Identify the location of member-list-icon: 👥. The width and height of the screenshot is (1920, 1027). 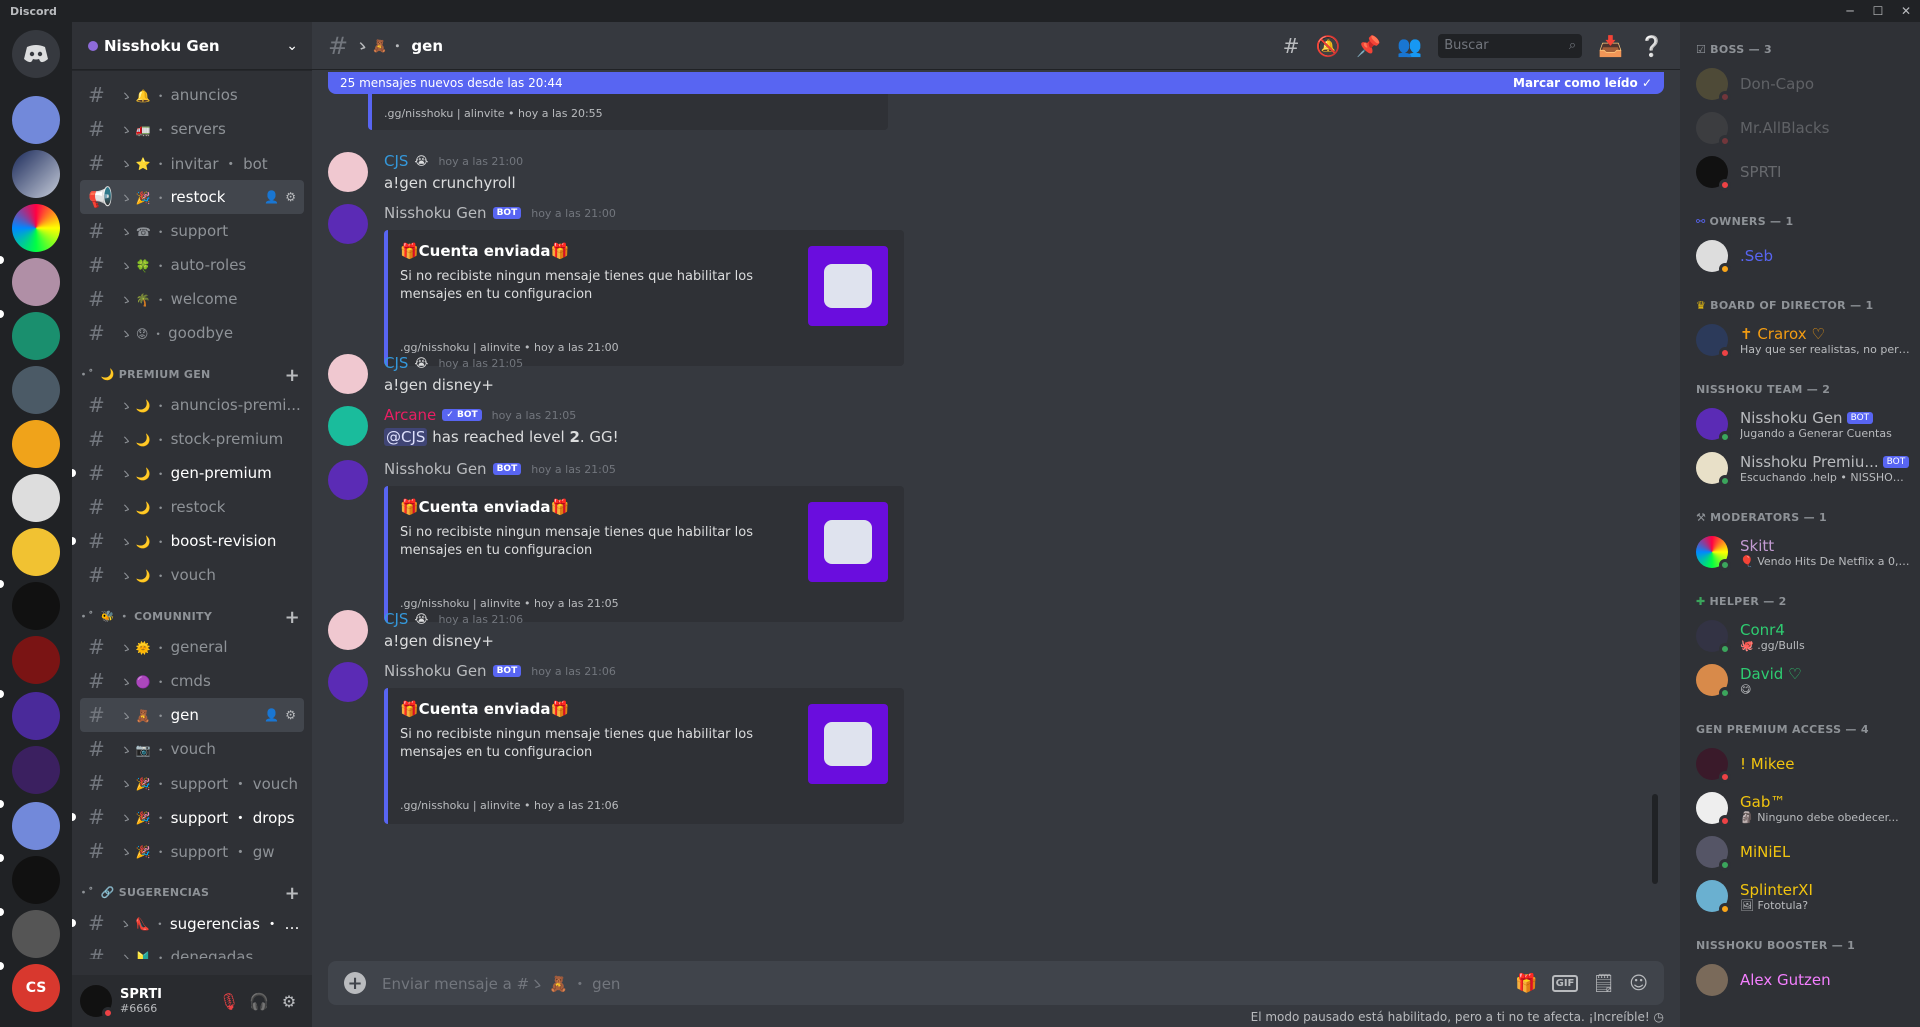
(1409, 46).